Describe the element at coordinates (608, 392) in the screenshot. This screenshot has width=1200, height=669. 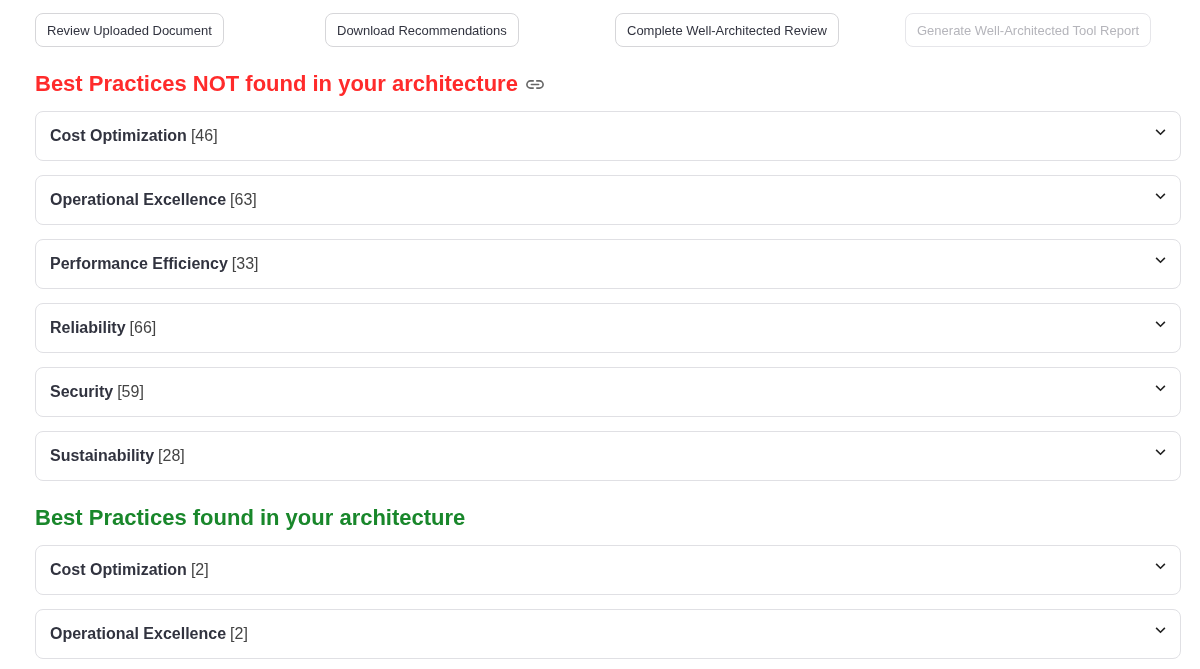
I see `accordion-header: Security [59]` at that location.